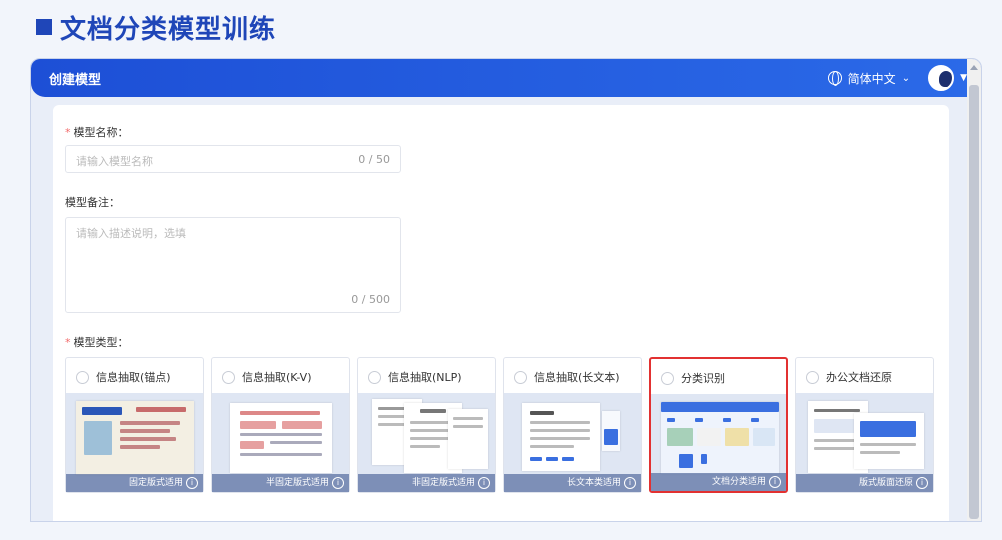  I want to click on model-type-caption: 非固定版式适用, so click(426, 483).